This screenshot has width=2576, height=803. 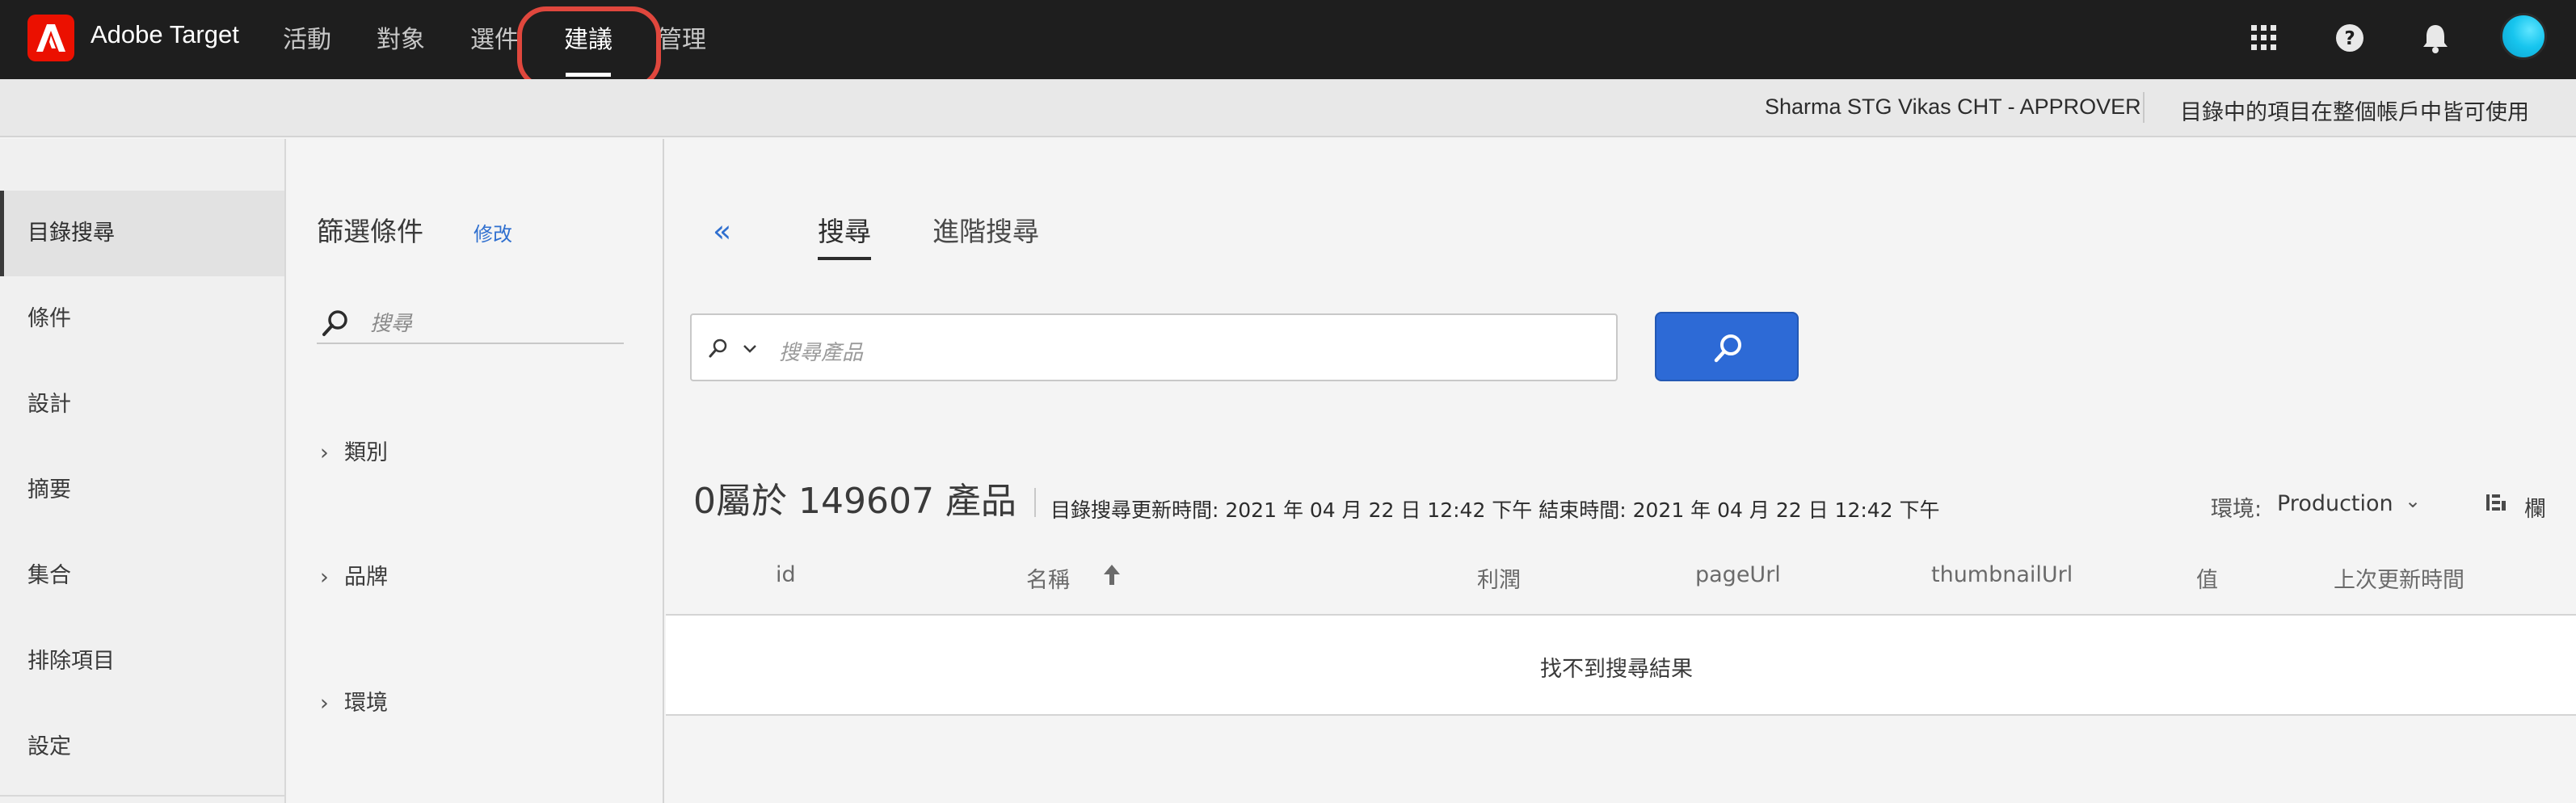 What do you see at coordinates (142, 405) in the screenshot?
I see `sidebar-item-designs: 設計` at bounding box center [142, 405].